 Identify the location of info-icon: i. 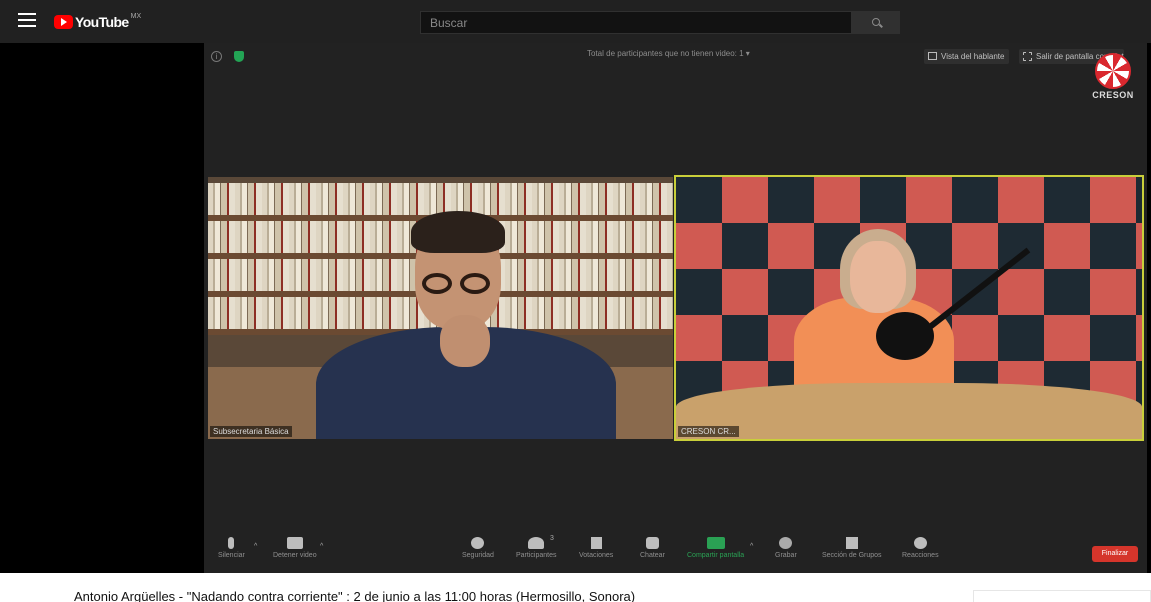
(216, 56).